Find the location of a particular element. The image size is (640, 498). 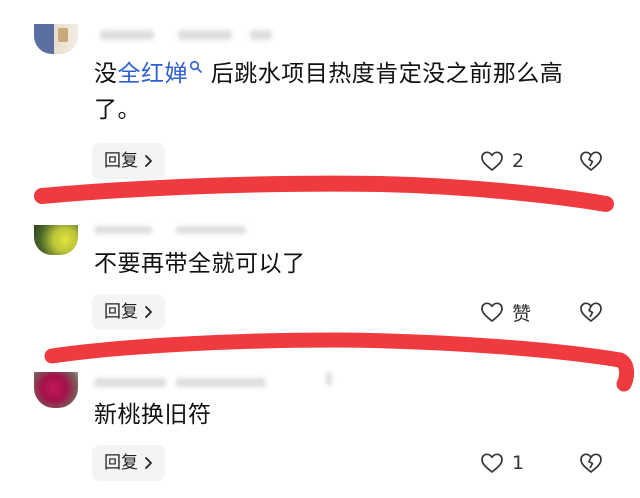

chevron-right-icon is located at coordinates (148, 463).